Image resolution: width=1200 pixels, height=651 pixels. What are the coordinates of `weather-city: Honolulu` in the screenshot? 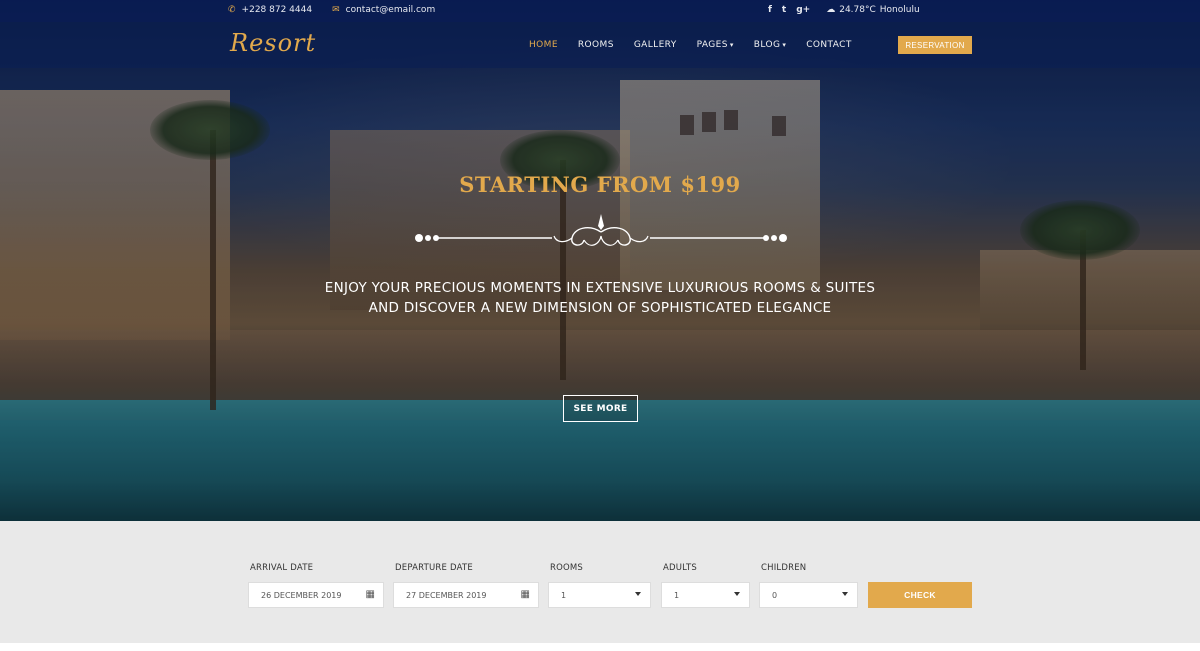 It's located at (899, 10).